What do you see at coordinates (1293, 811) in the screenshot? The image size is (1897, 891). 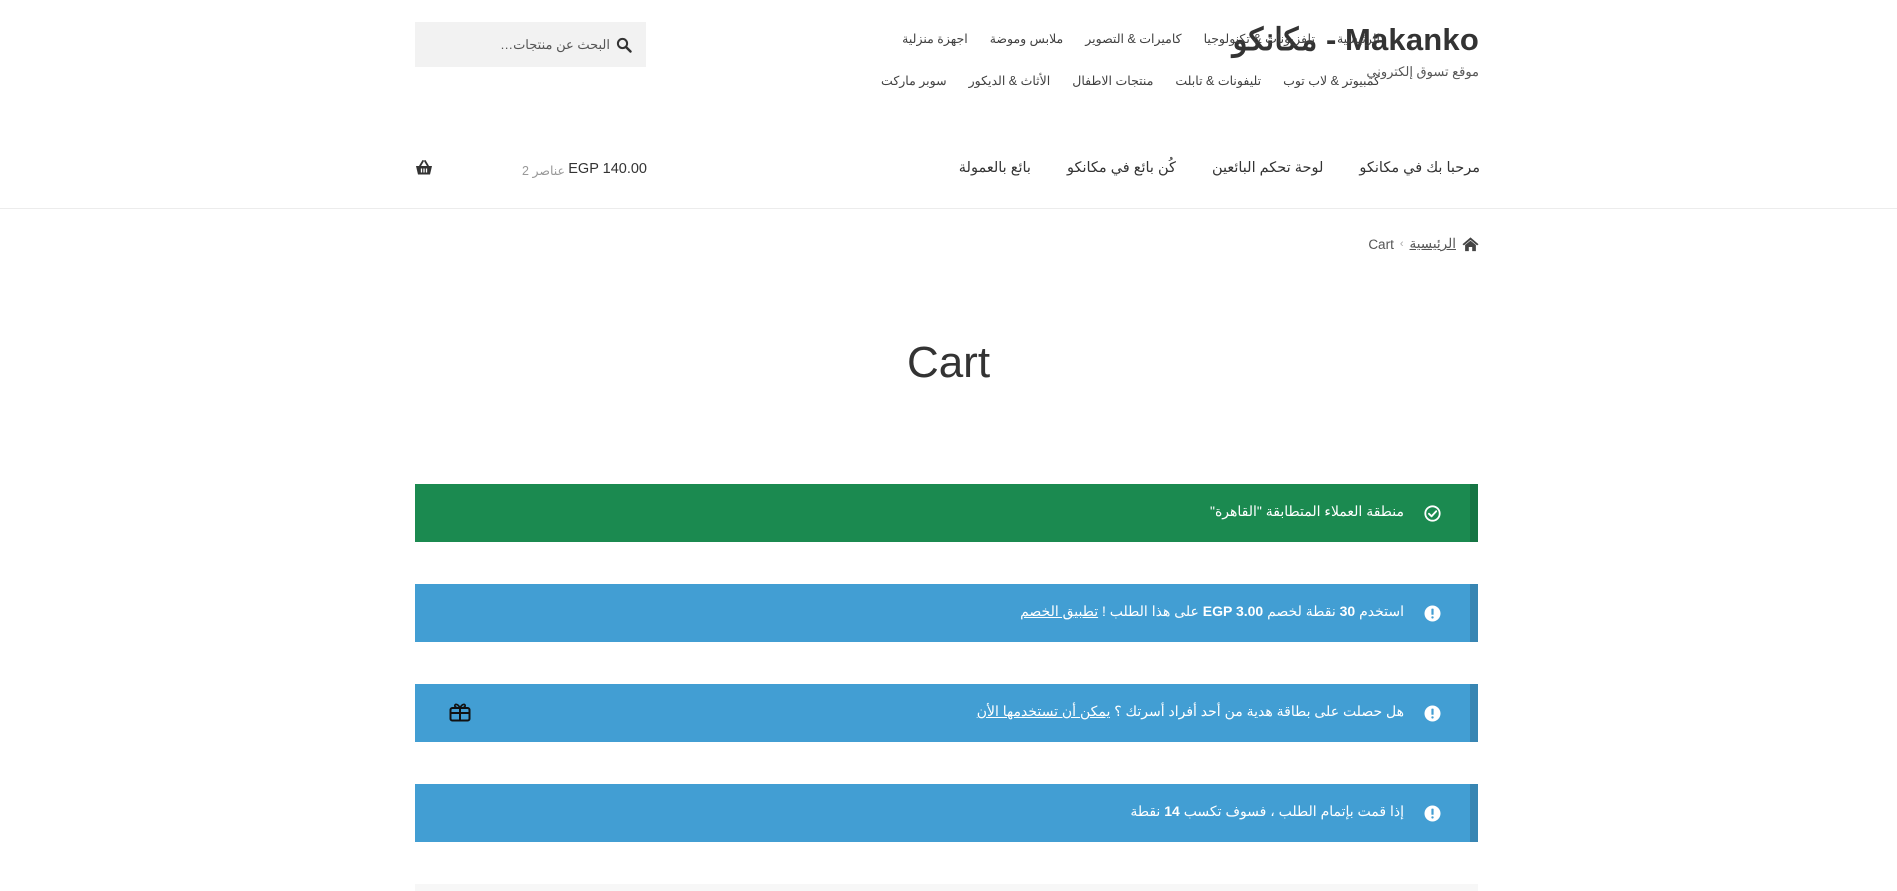 I see `earn-prefix: إذا قمت بإتمام الطلب ، فسوف تكسب` at bounding box center [1293, 811].